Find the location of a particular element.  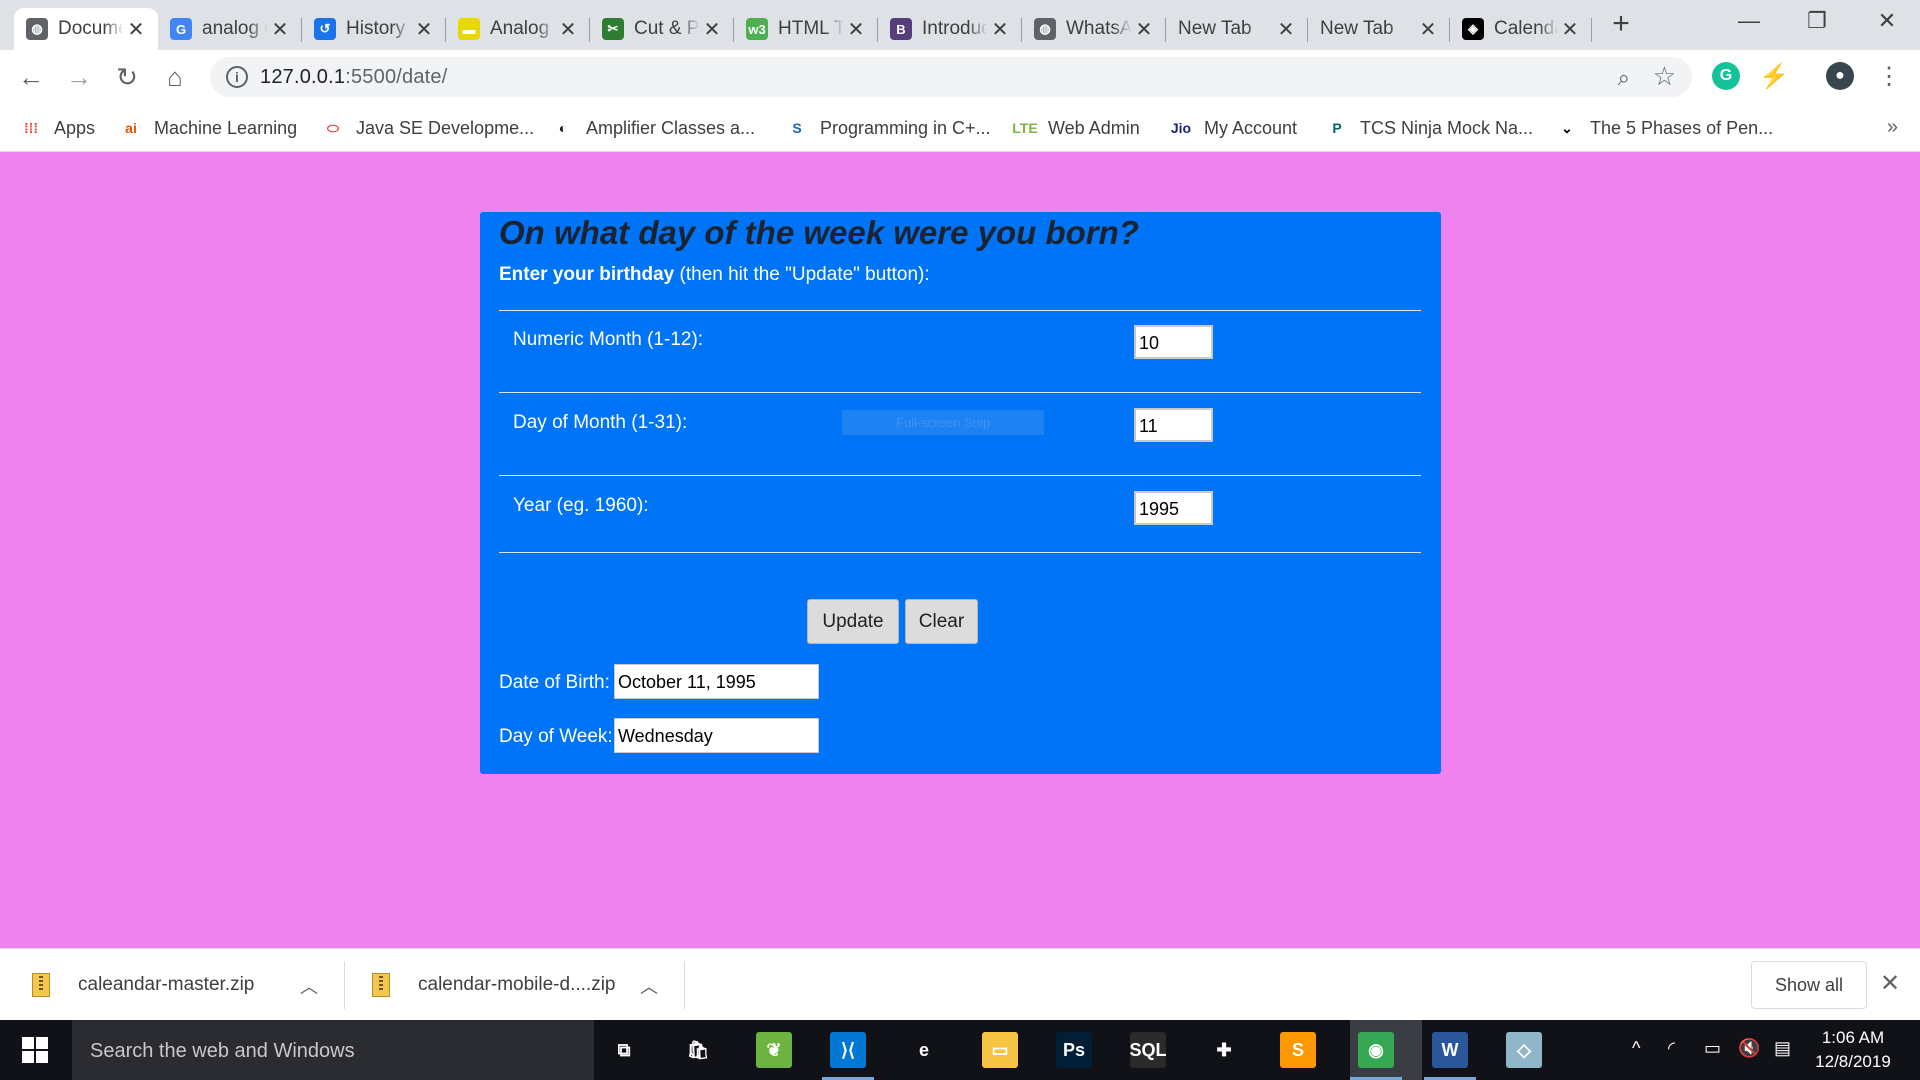

back-arrow-icon: ← is located at coordinates (31, 77).